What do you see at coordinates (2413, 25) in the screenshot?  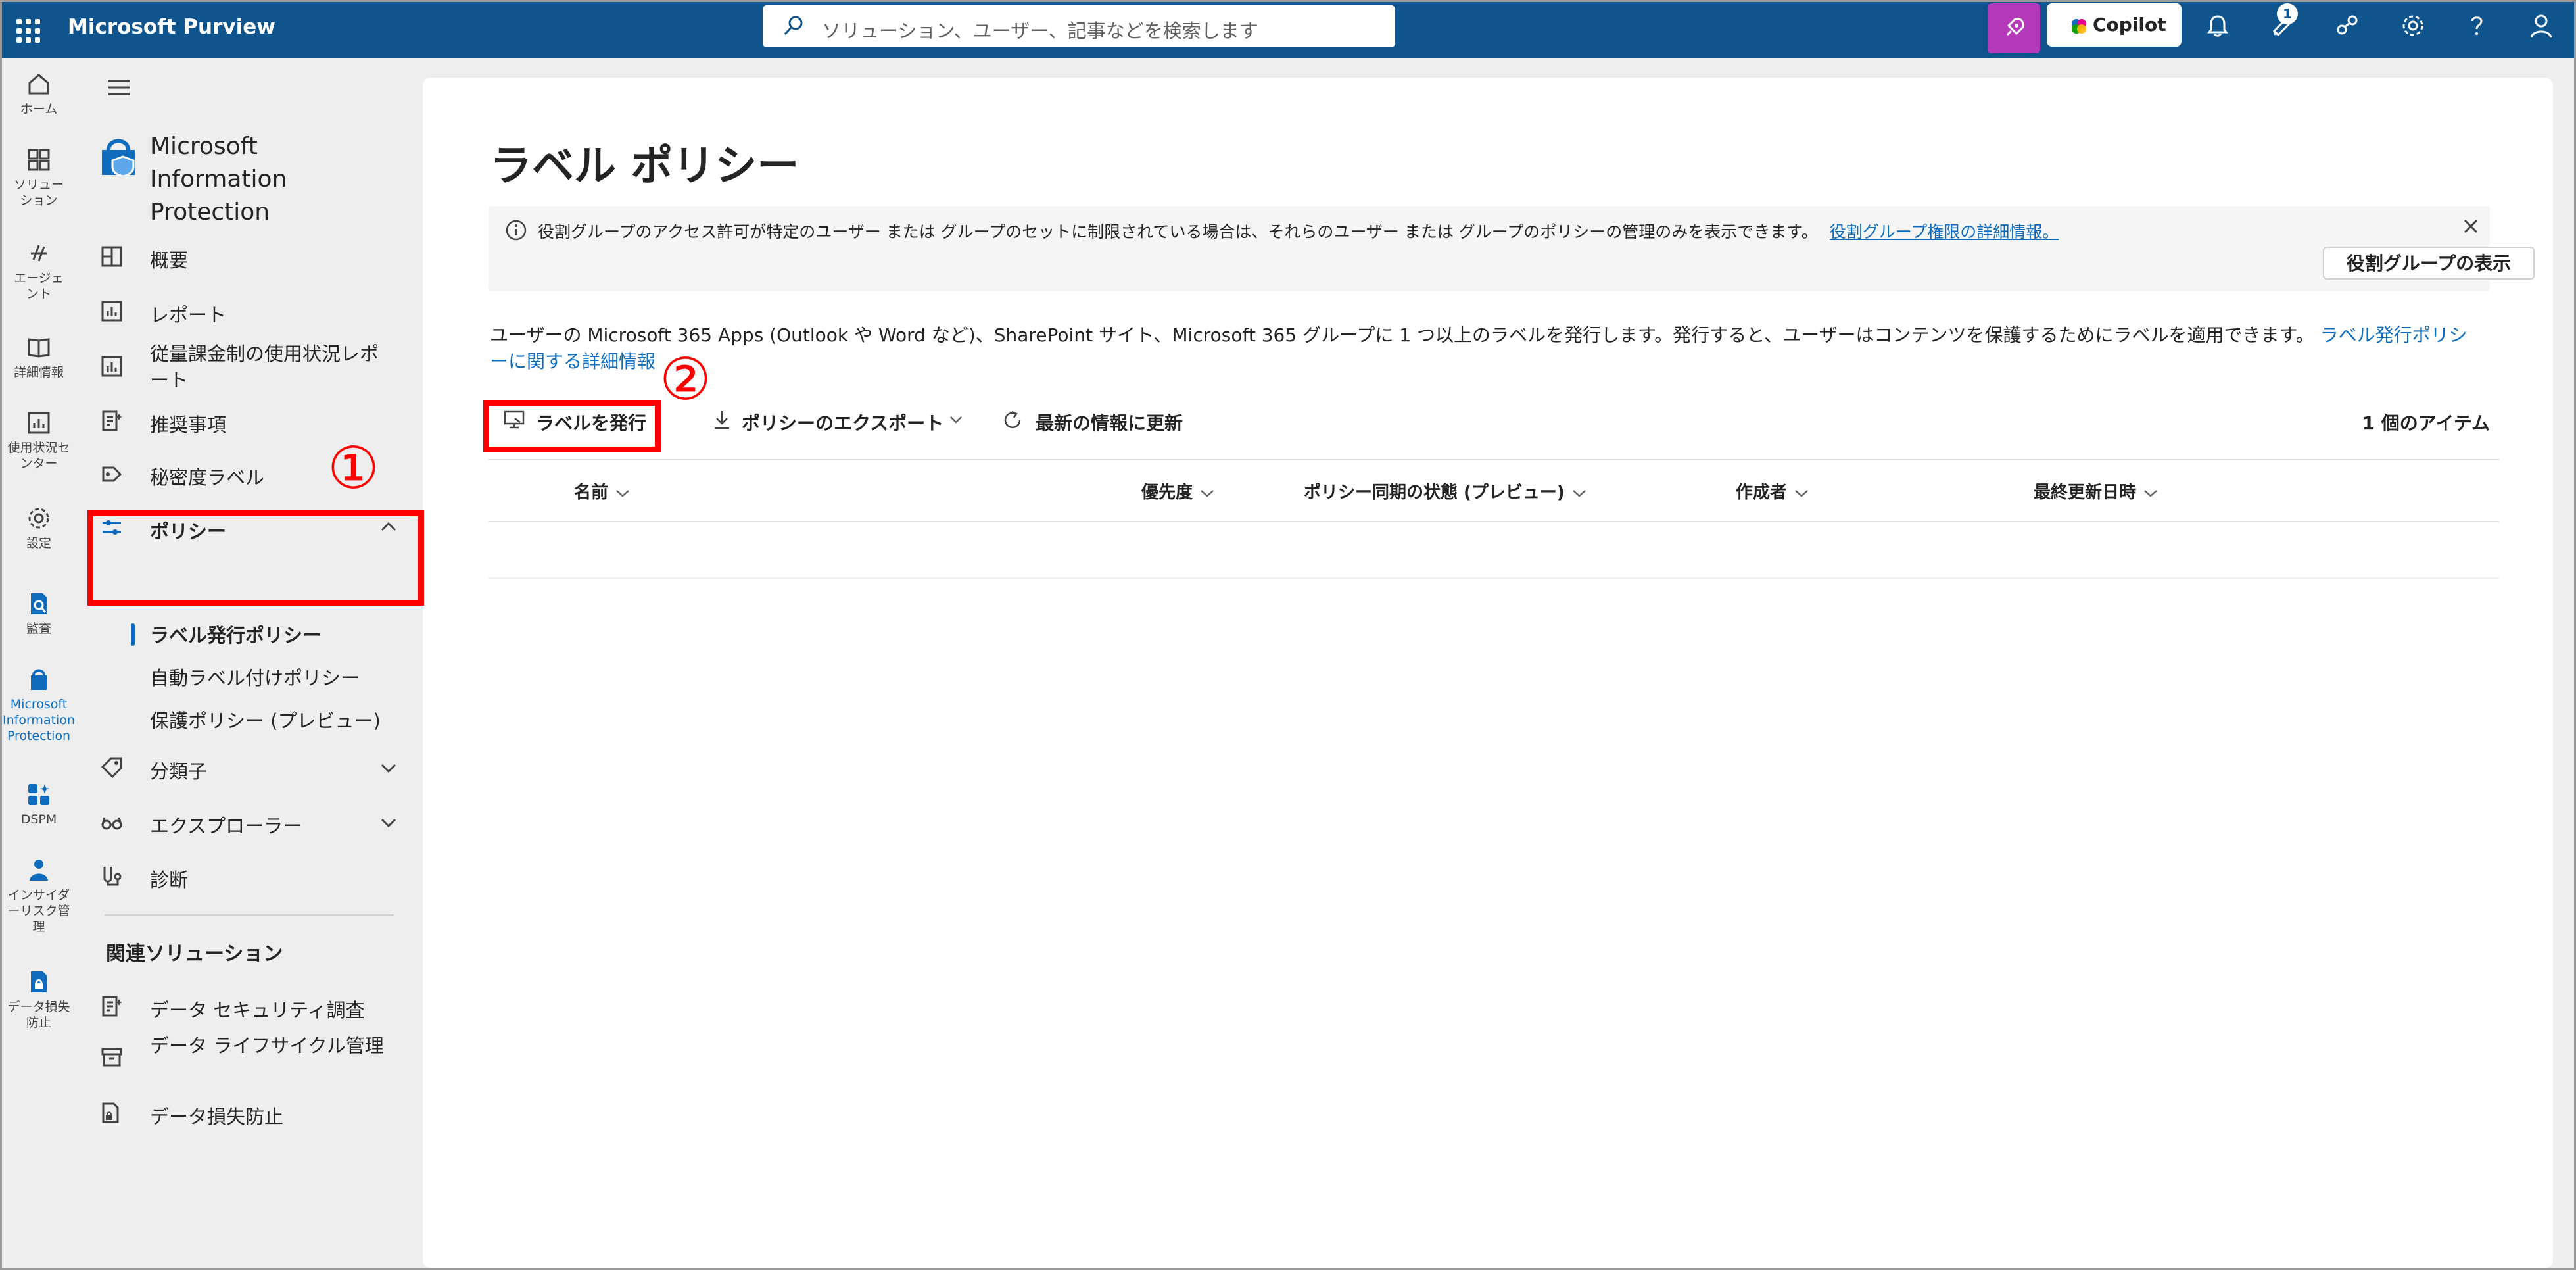 I see `settings-gear-icon` at bounding box center [2413, 25].